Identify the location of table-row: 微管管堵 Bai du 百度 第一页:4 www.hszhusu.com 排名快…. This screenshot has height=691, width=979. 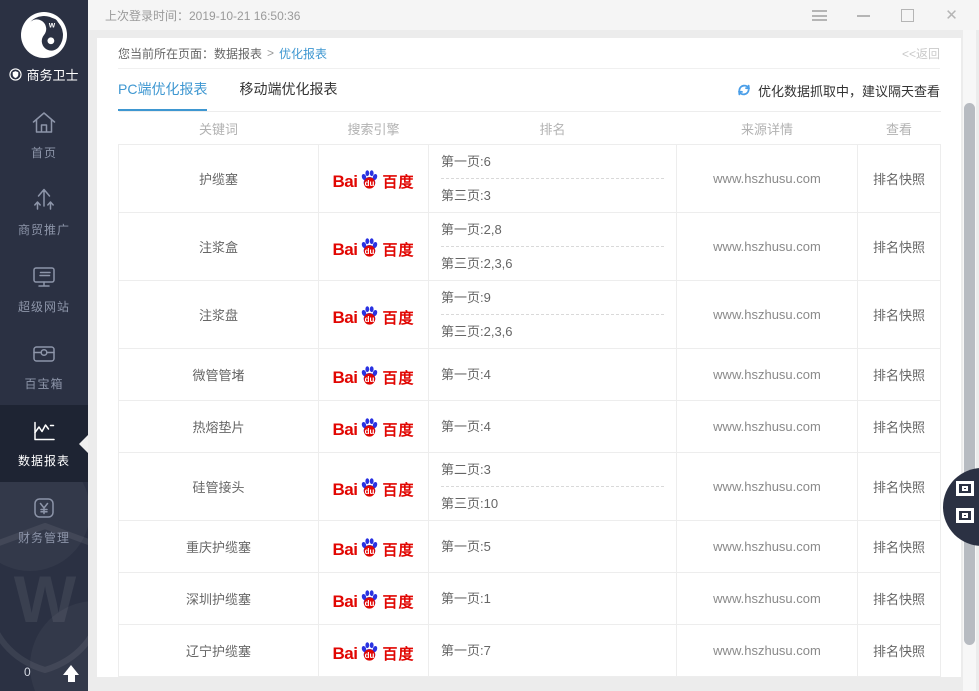
(529, 374).